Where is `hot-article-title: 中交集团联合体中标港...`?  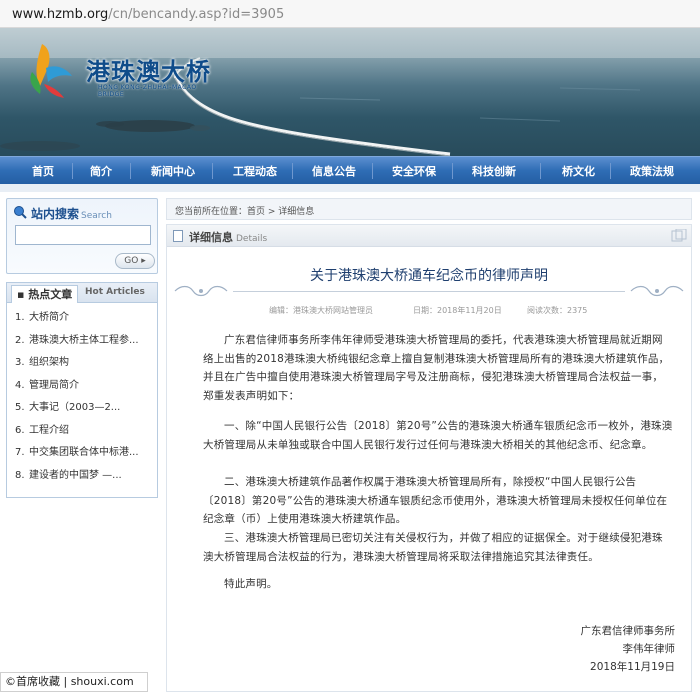
hot-article-title: 中交集团联合体中标港... is located at coordinates (84, 452).